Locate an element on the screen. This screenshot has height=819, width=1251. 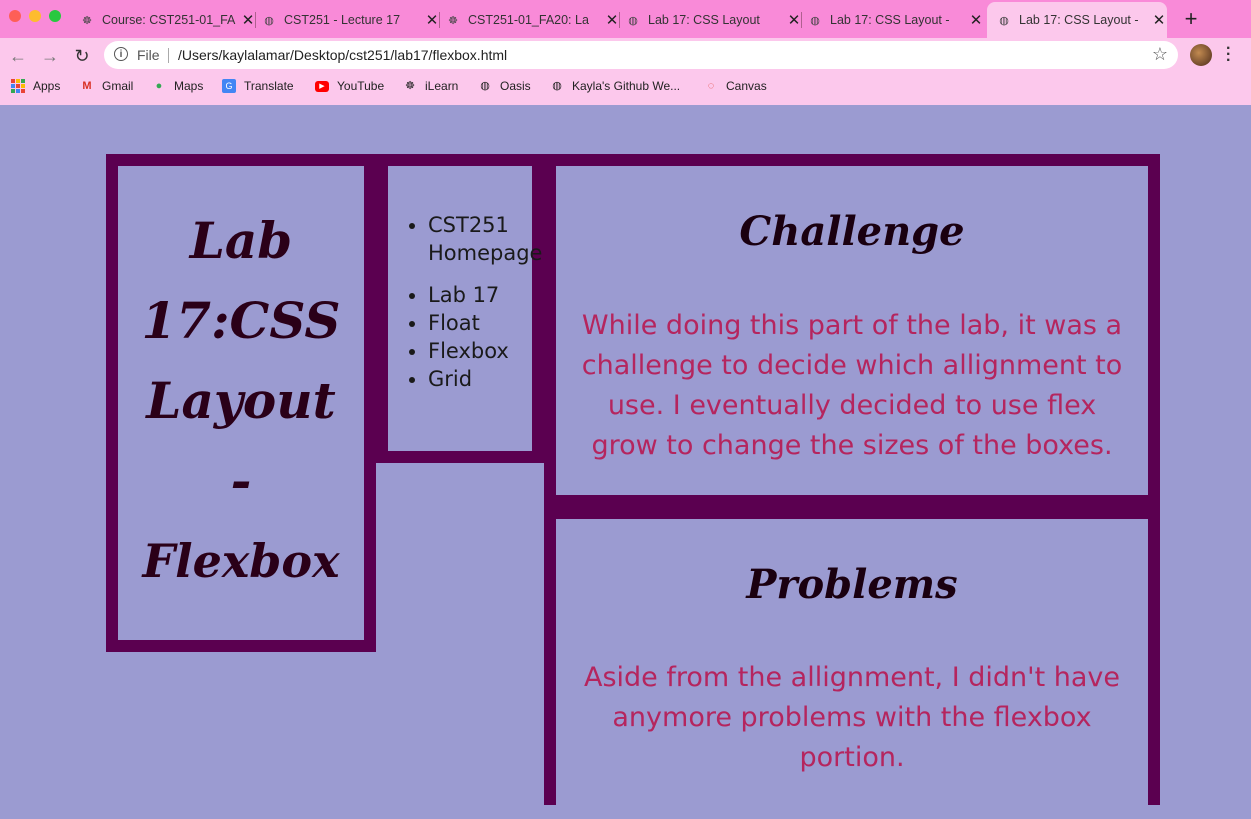
challenge-line: grow to change the sizes of the boxes. is located at coordinates (852, 445).